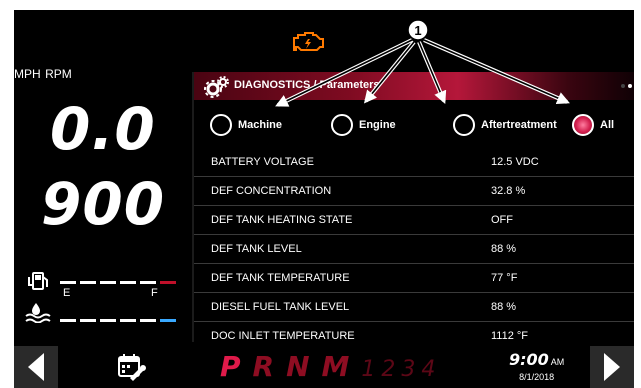 The width and height of the screenshot is (641, 388). What do you see at coordinates (308, 41) in the screenshot?
I see `check-engine-icon` at bounding box center [308, 41].